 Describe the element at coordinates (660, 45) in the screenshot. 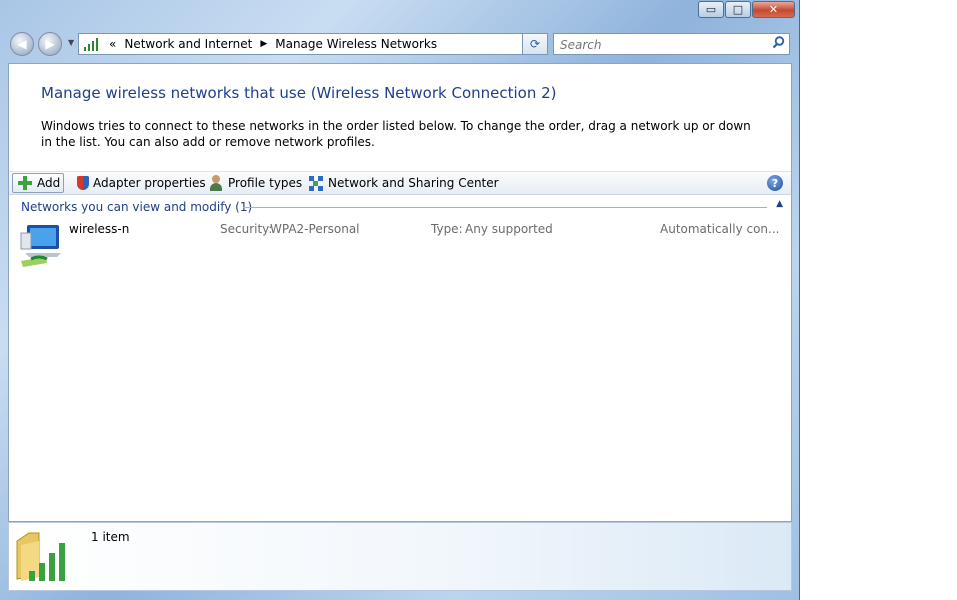

I see `search-input` at that location.